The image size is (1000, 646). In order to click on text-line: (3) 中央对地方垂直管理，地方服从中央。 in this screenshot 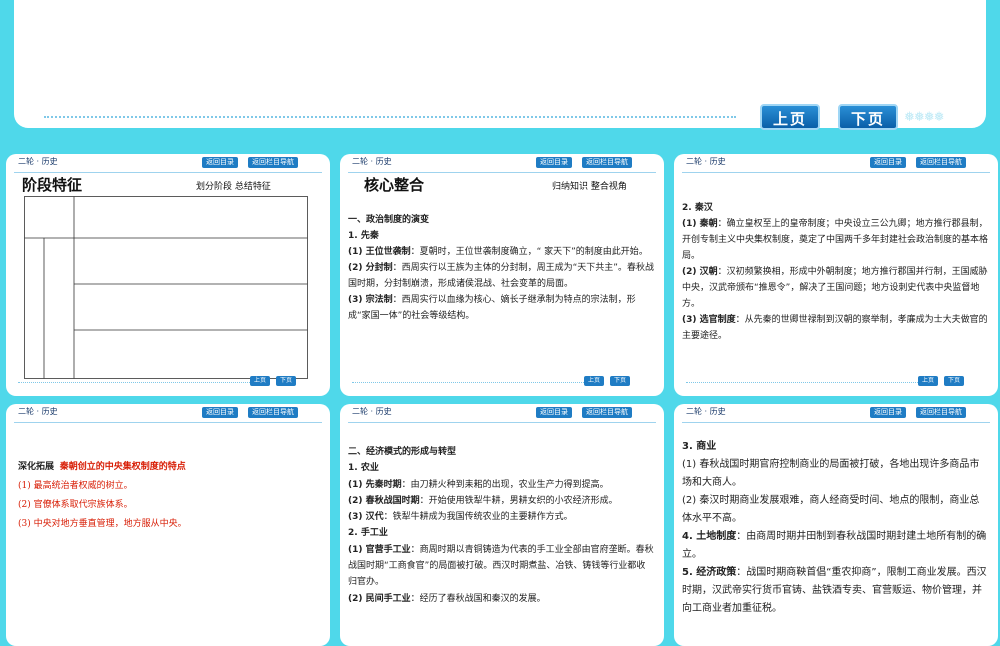, I will do `click(102, 524)`.